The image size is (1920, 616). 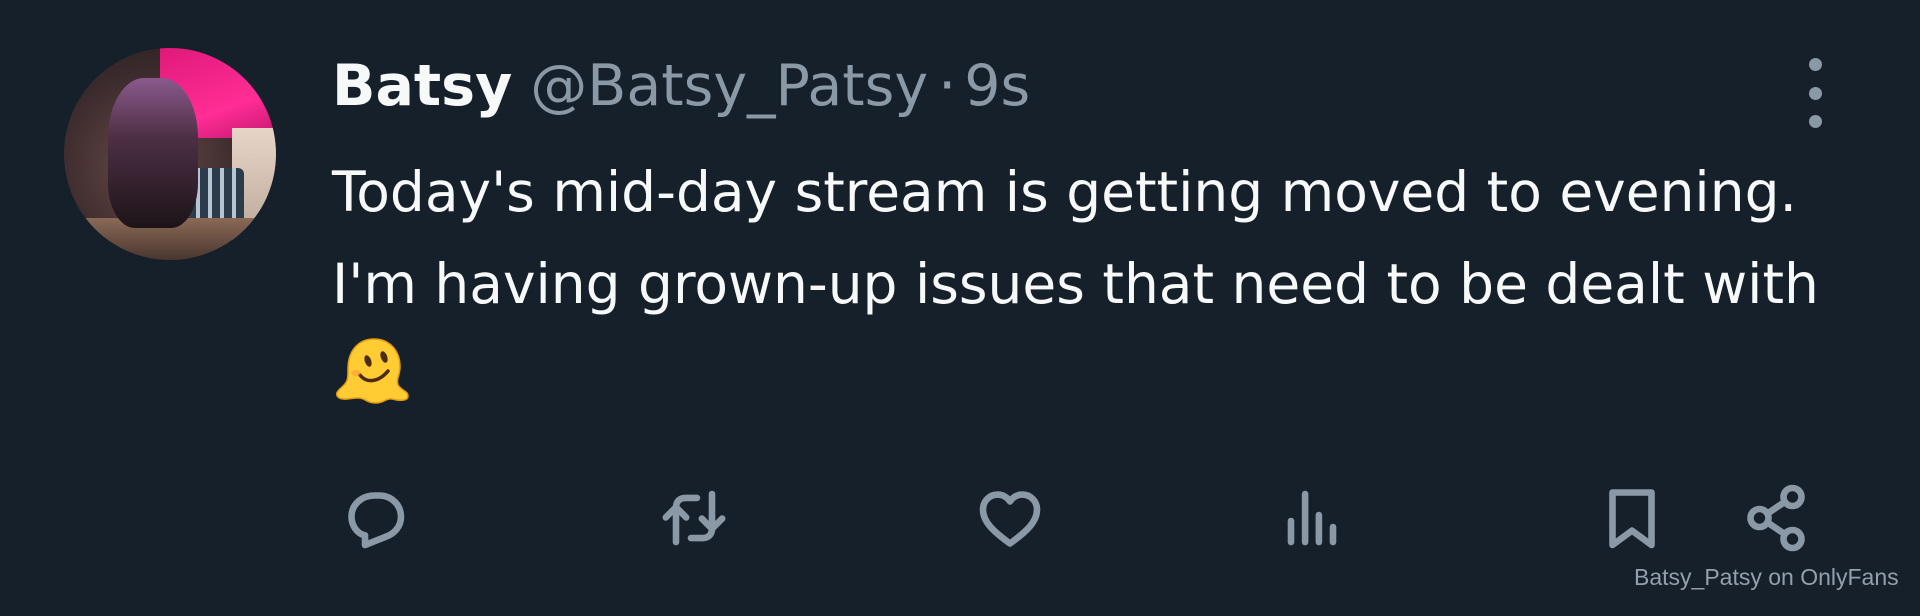 I want to click on like-button, so click(x=1010, y=518).